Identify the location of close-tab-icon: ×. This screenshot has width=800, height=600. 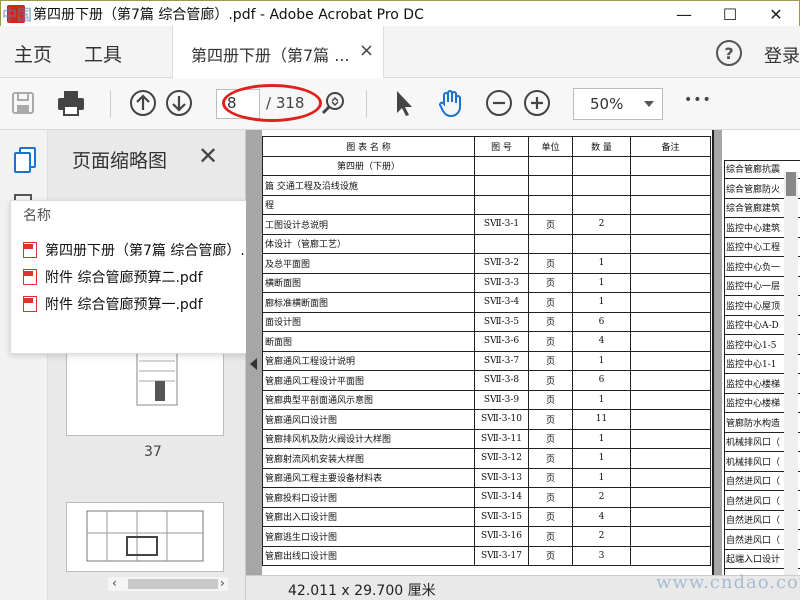
(366, 50).